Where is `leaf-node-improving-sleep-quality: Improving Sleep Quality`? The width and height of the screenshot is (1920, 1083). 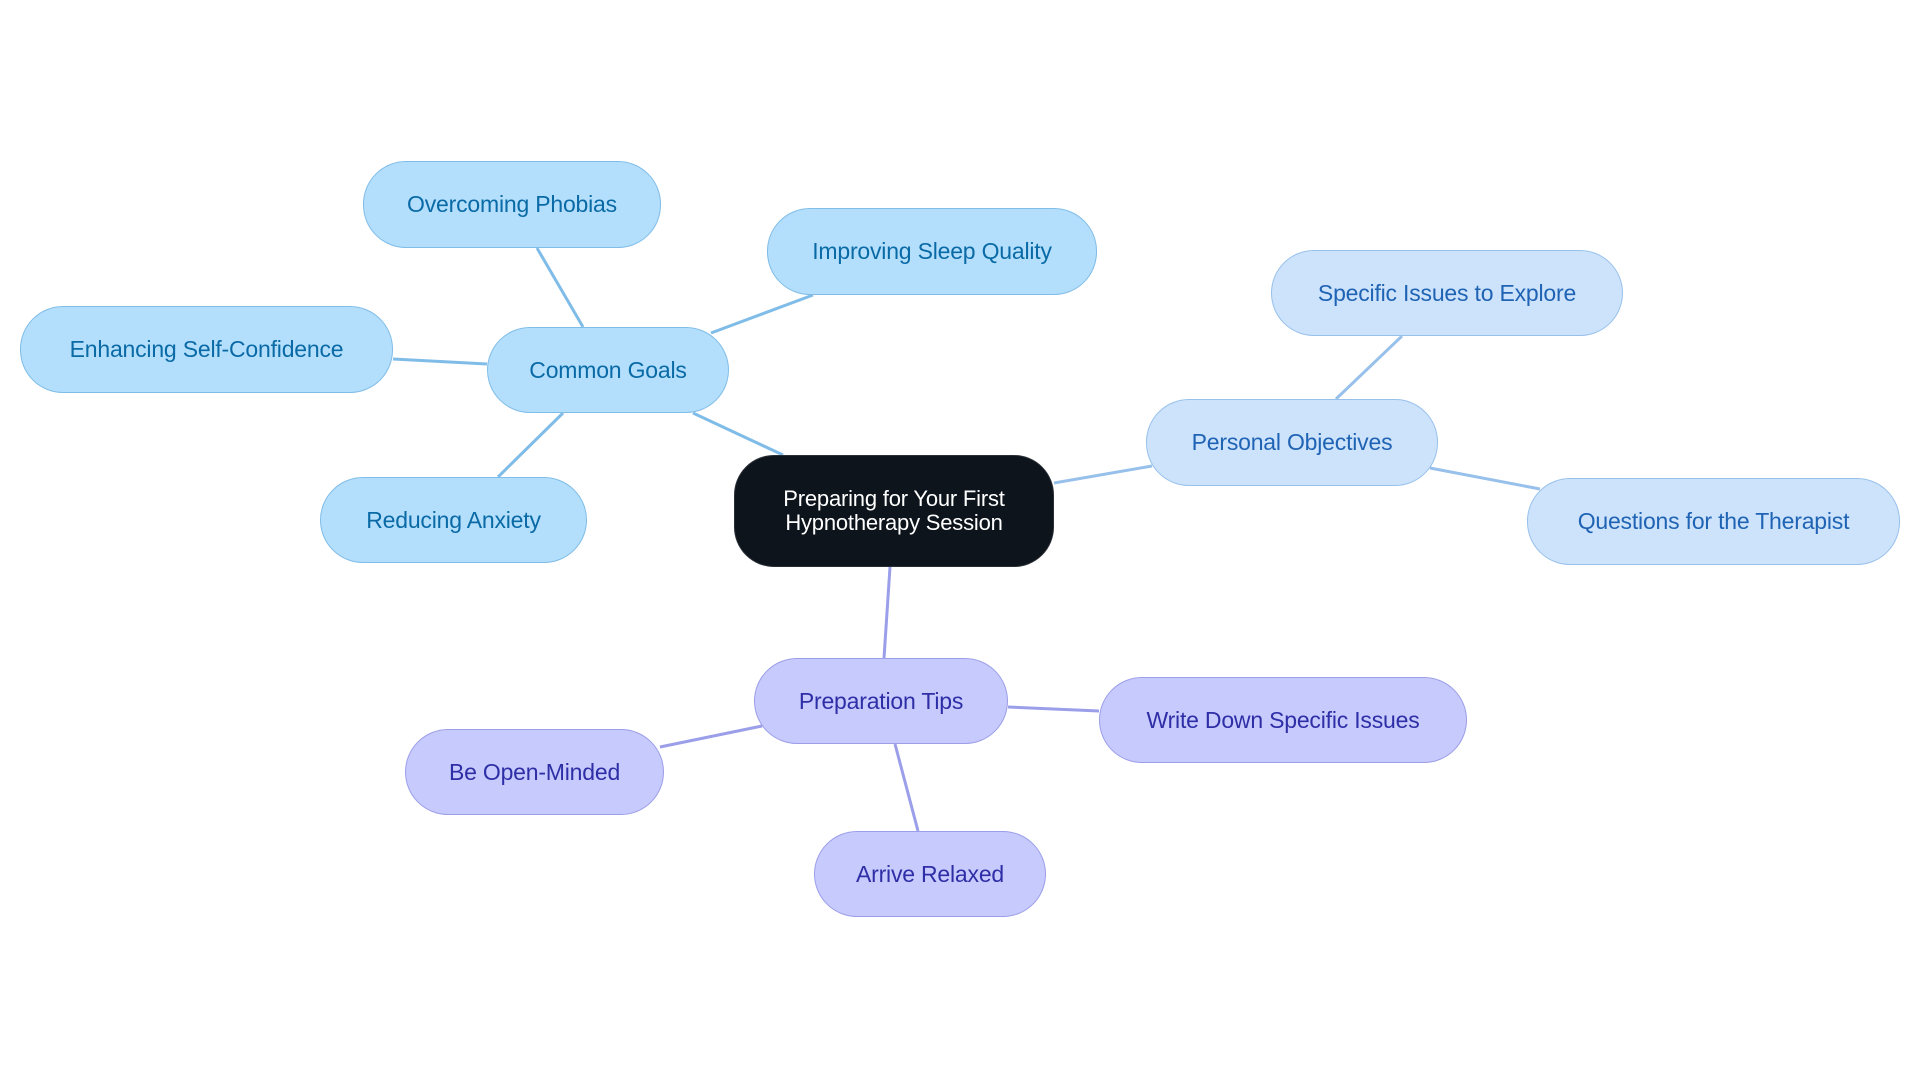 leaf-node-improving-sleep-quality: Improving Sleep Quality is located at coordinates (932, 251).